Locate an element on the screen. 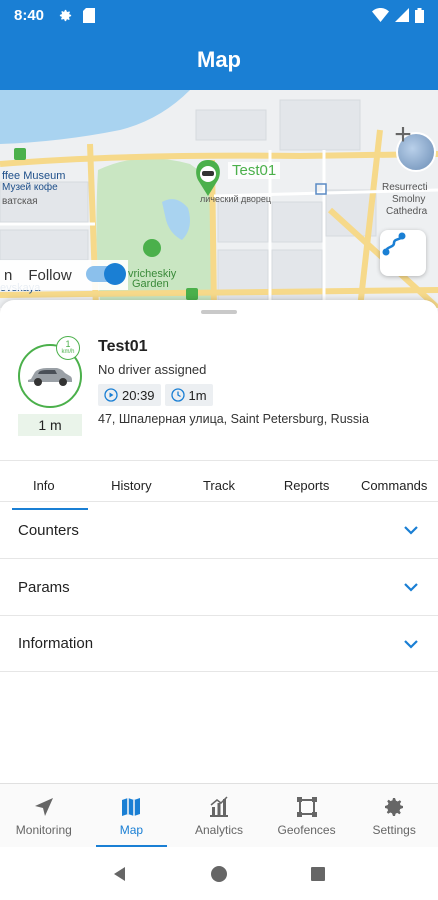 The width and height of the screenshot is (438, 900). last-update-age: 1 m is located at coordinates (50, 425).